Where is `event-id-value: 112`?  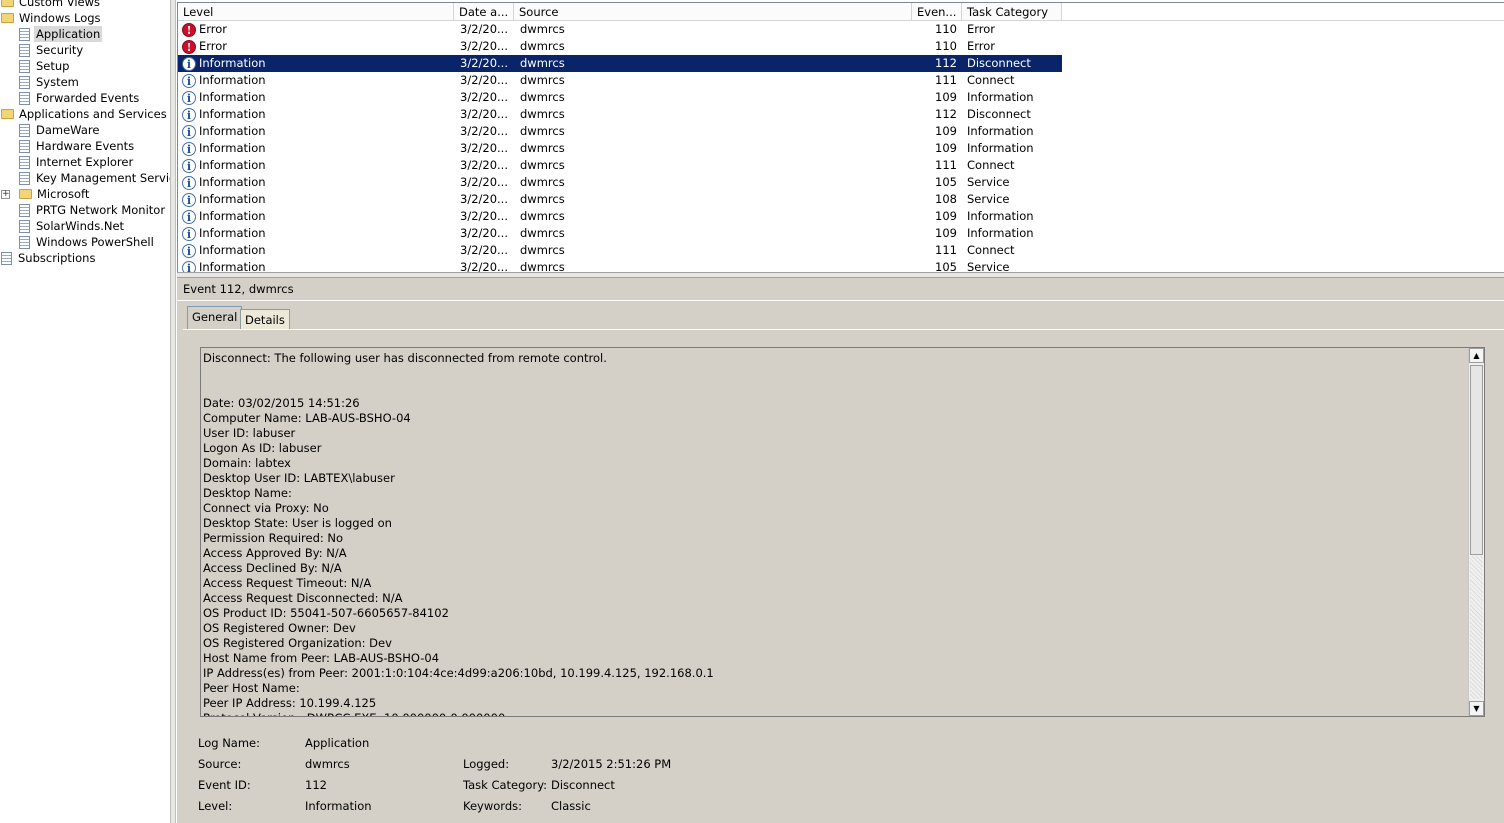 event-id-value: 112 is located at coordinates (316, 785).